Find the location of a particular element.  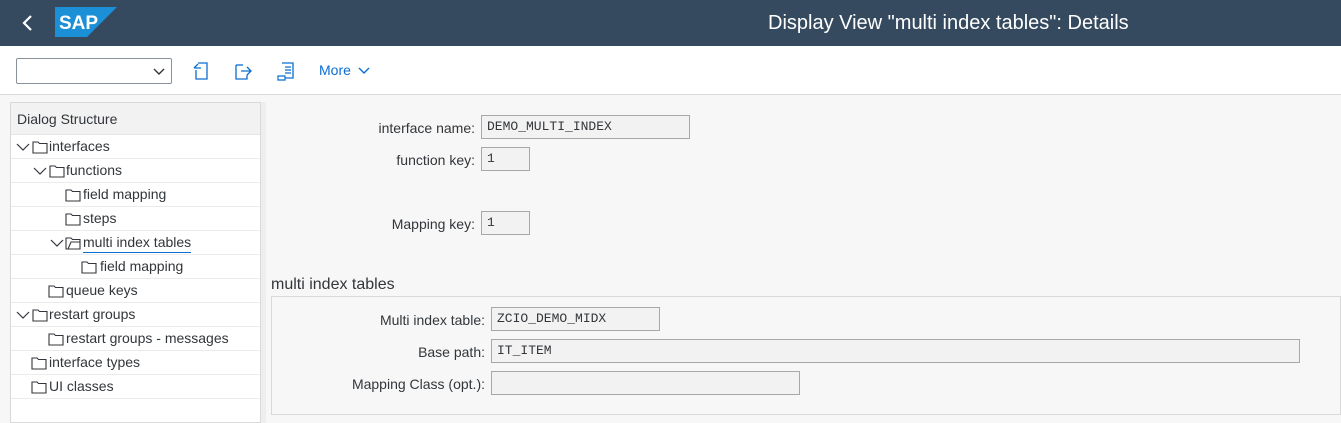

export-icon is located at coordinates (243, 72).